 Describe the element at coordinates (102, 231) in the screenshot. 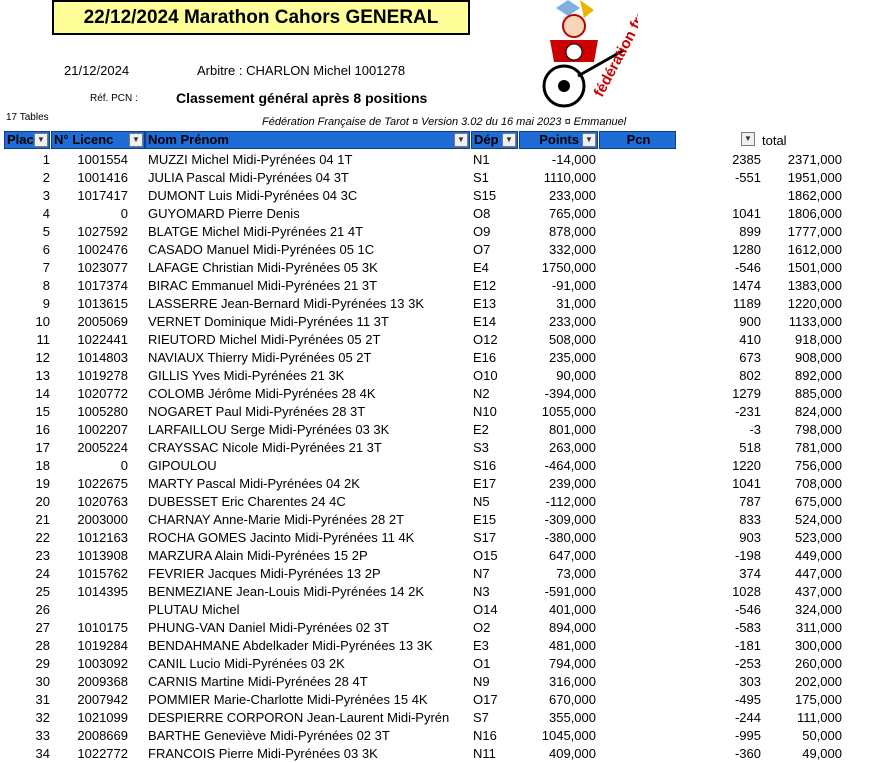

I see `cell-licence: 1027592` at that location.